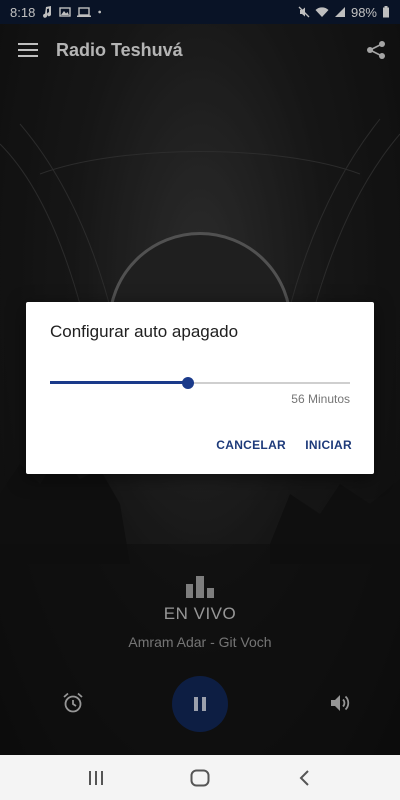 This screenshot has width=400, height=800. What do you see at coordinates (188, 383) in the screenshot?
I see `slider-thumb` at bounding box center [188, 383].